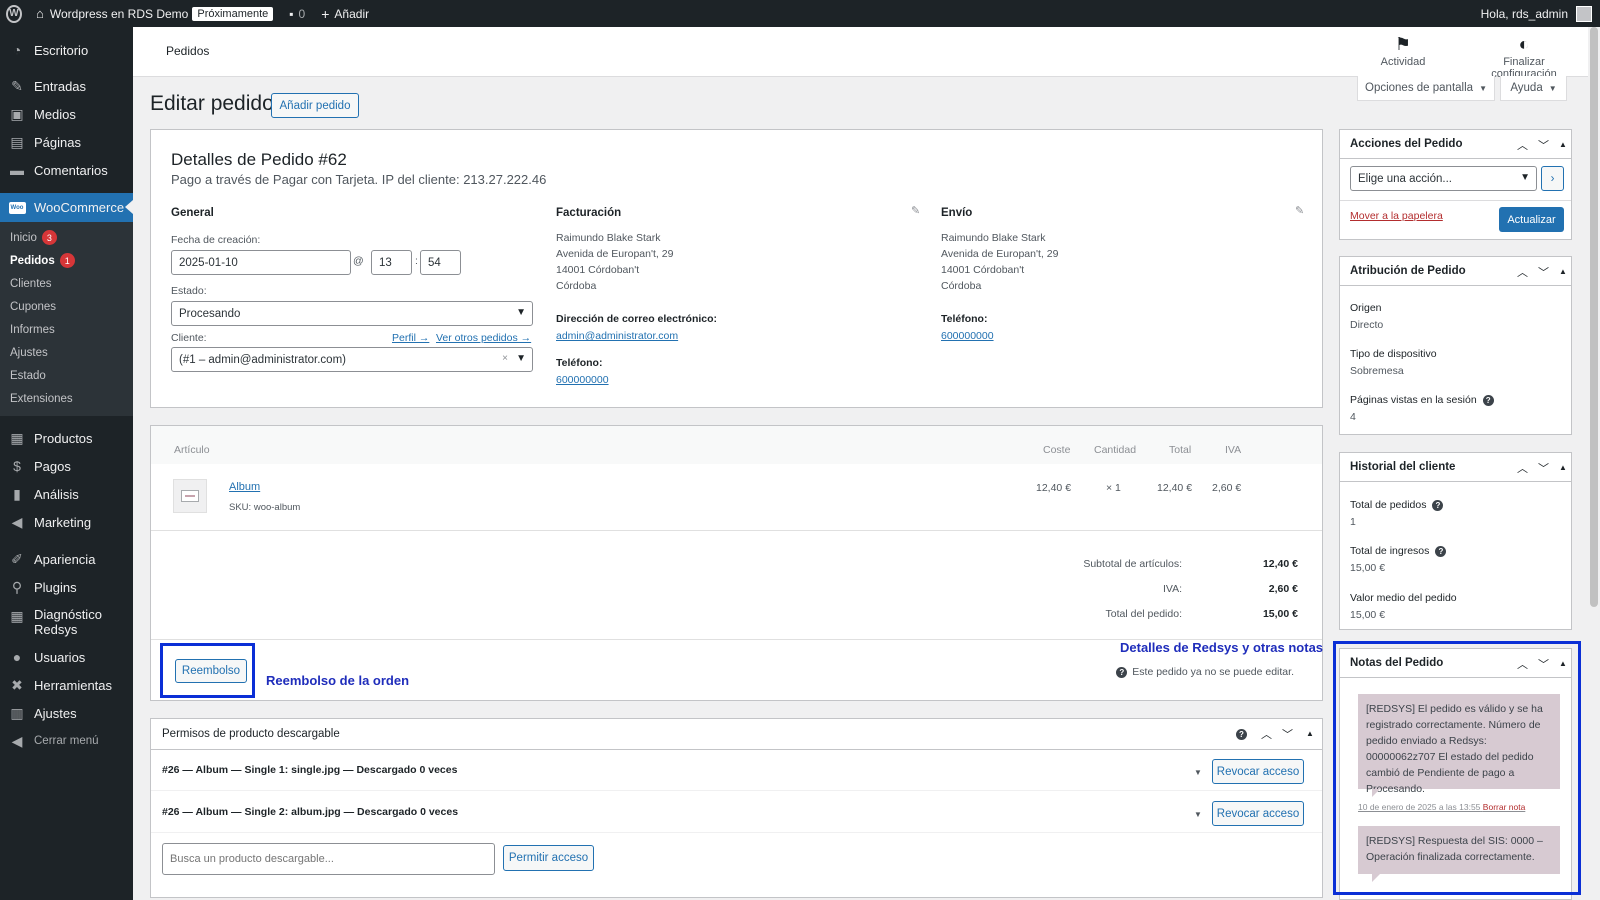 This screenshot has height=900, width=1600. Describe the element at coordinates (66, 657) in the screenshot. I see `menu-usuarios: ● Usuarios` at that location.